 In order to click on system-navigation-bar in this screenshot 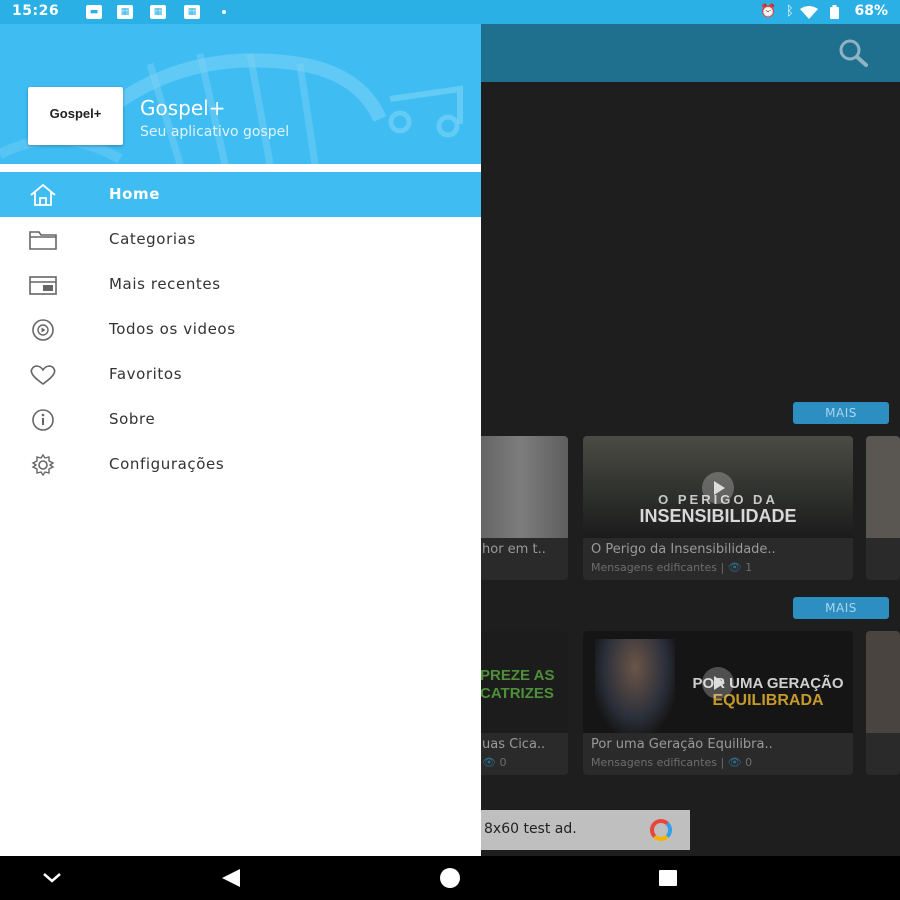, I will do `click(450, 878)`.